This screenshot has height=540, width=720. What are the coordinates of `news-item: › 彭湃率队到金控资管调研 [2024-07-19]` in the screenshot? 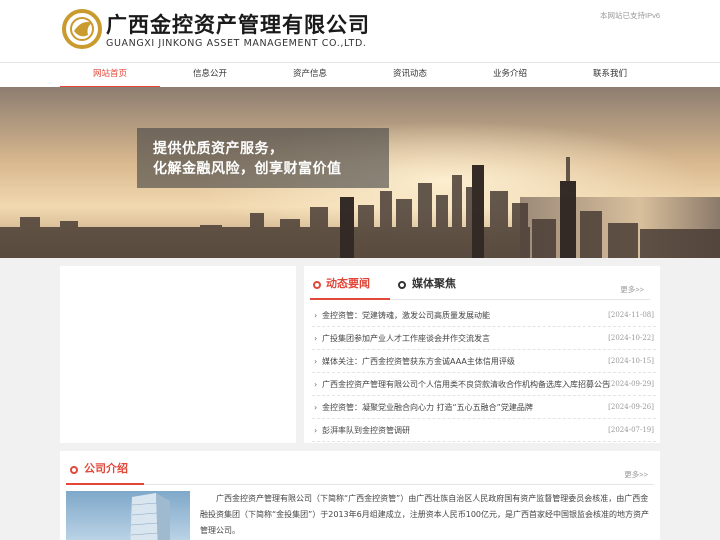 It's located at (484, 430).